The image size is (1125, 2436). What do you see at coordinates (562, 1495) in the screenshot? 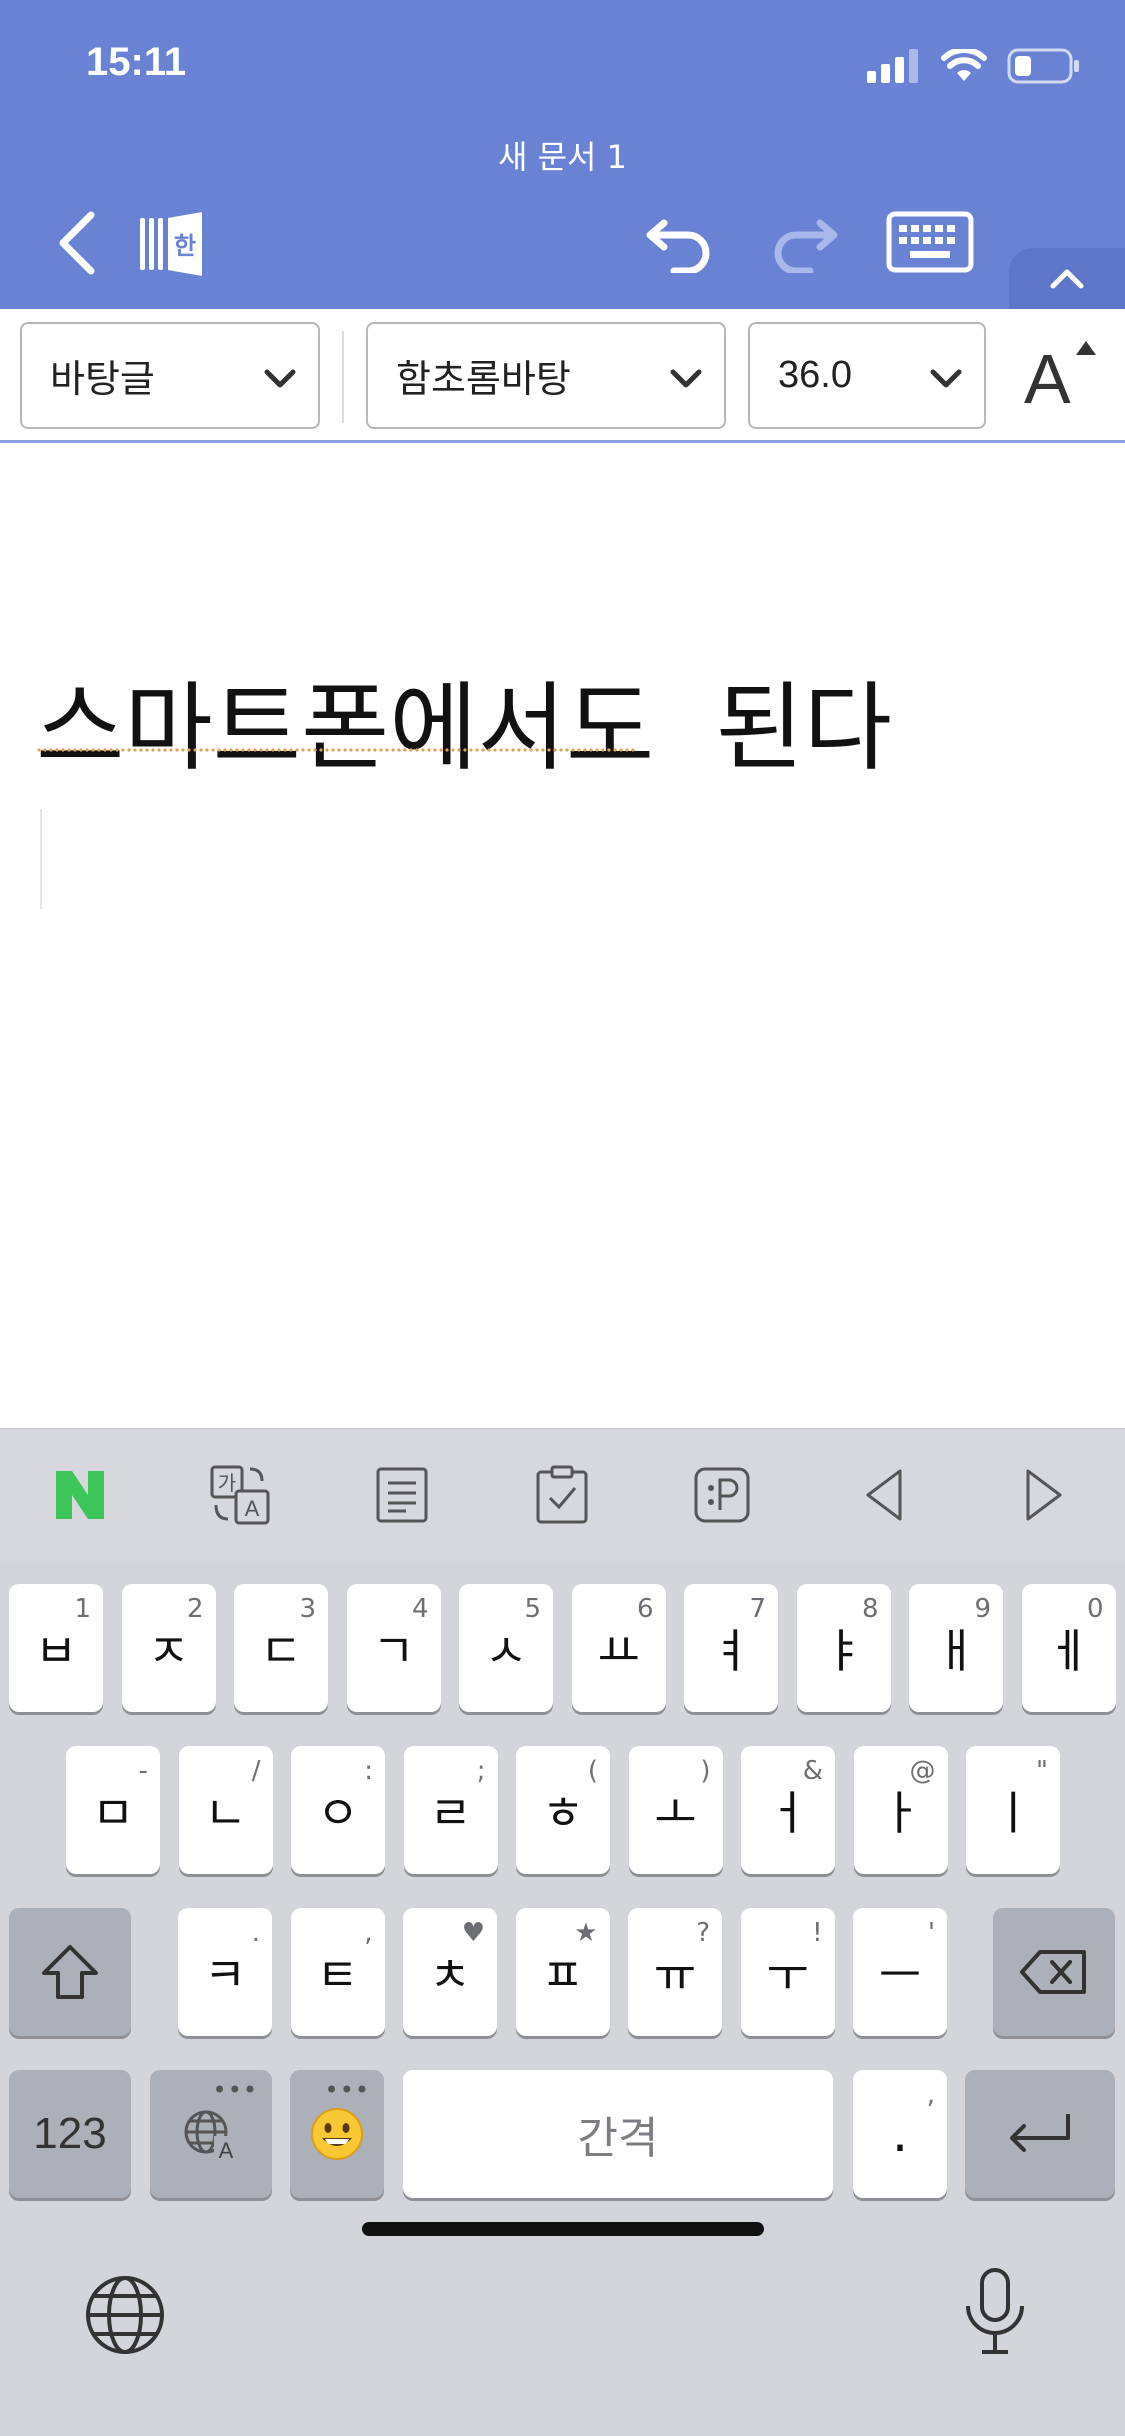
I see `clipboard-button` at bounding box center [562, 1495].